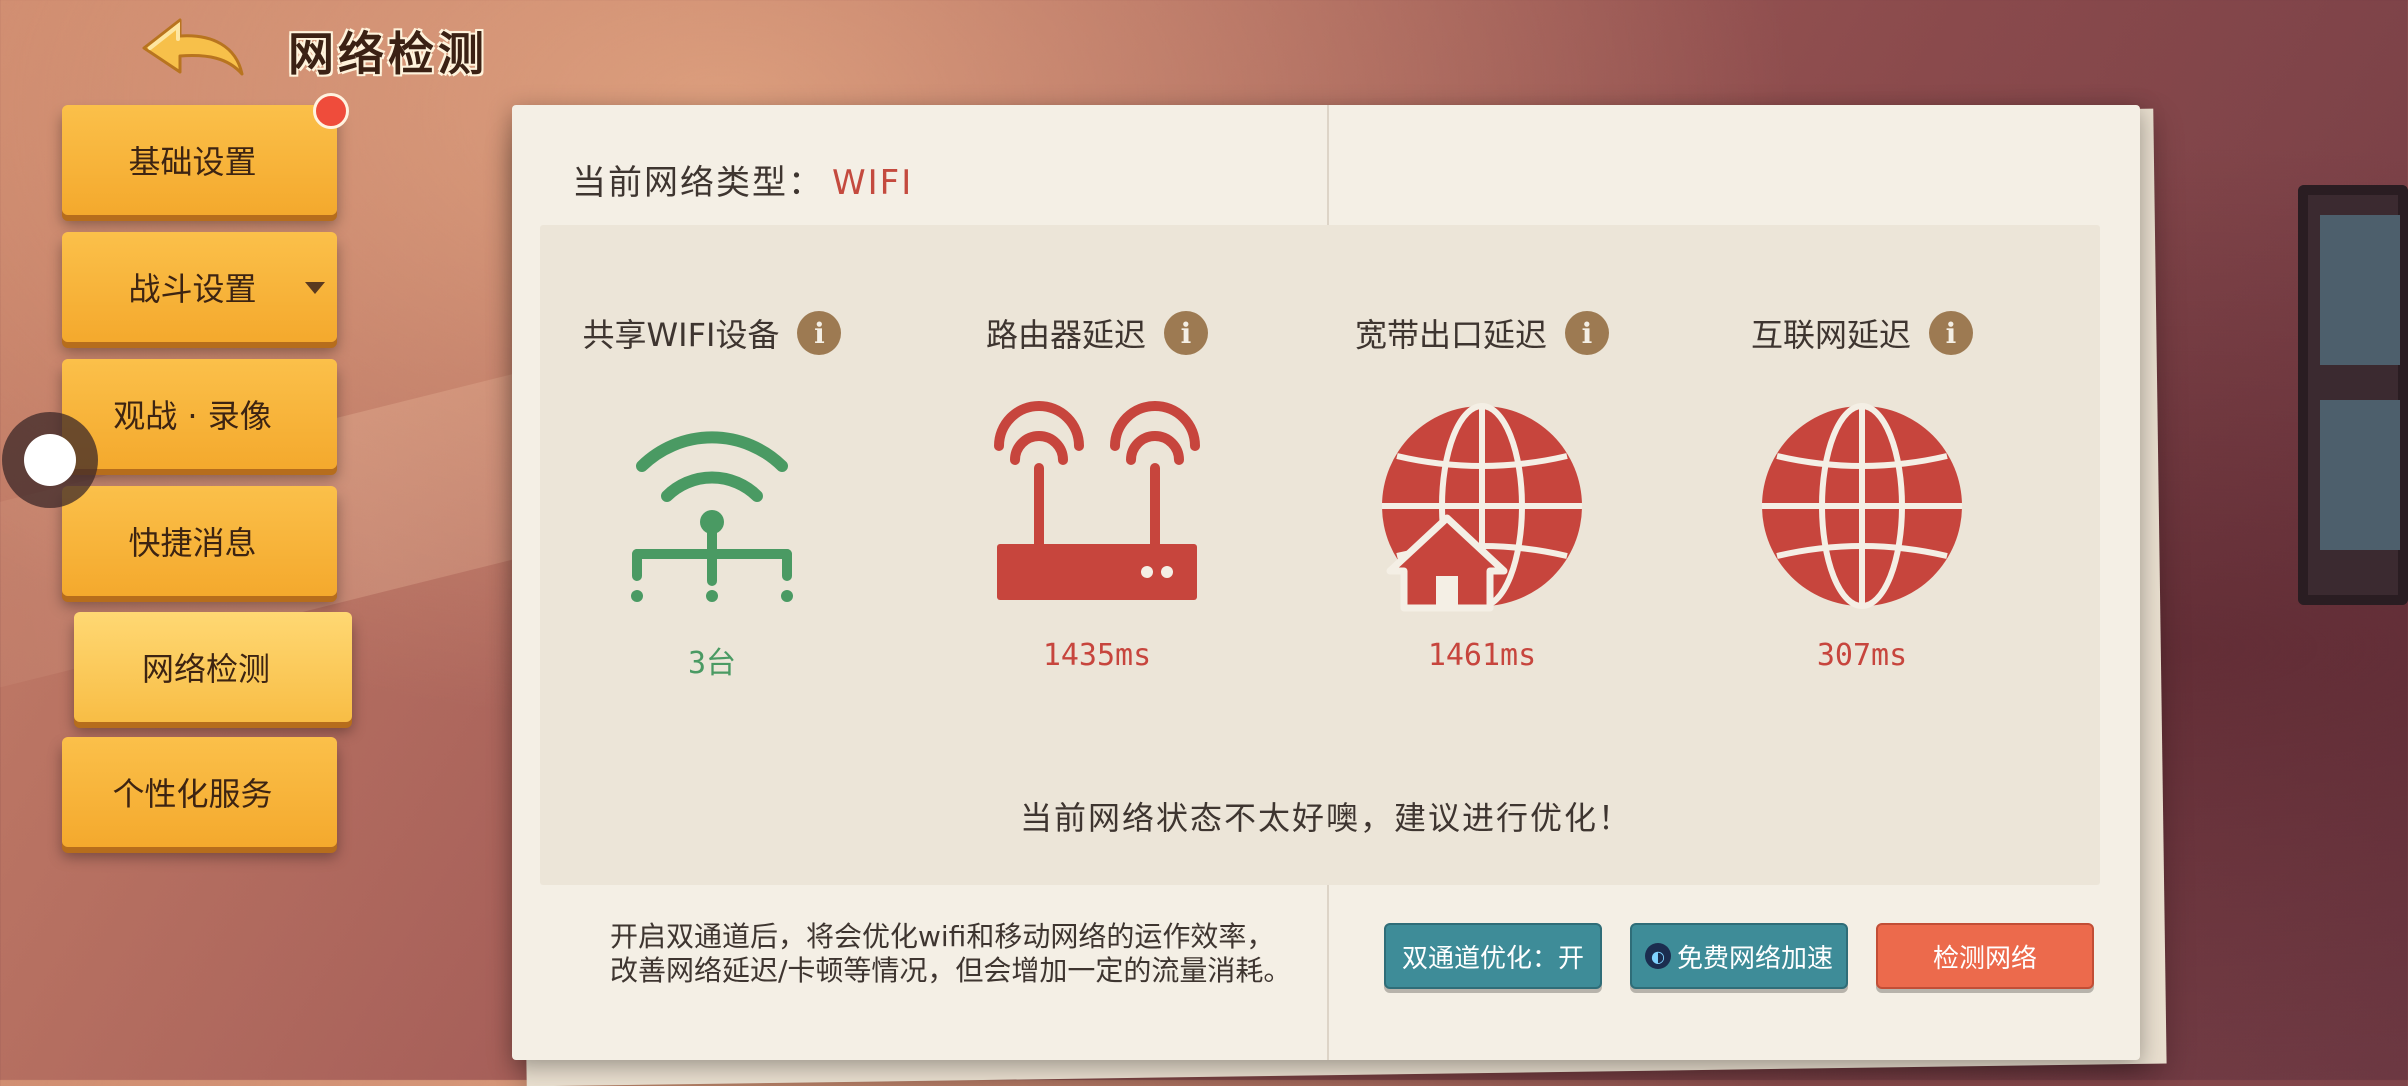 The width and height of the screenshot is (2408, 1086). I want to click on dual-channel-toggle-button: 双通道优化：开, so click(1493, 956).